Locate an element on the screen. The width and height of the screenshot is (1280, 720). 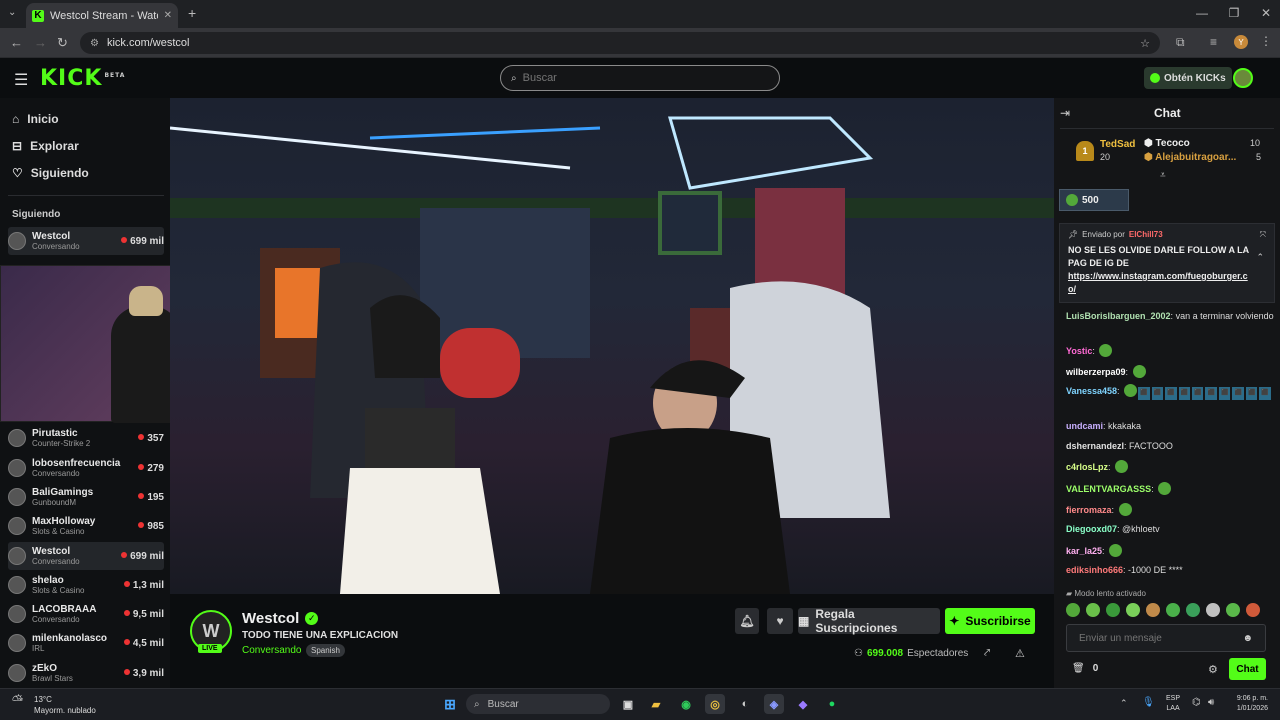
task-view-icon: ▣ is located at coordinates (628, 704).